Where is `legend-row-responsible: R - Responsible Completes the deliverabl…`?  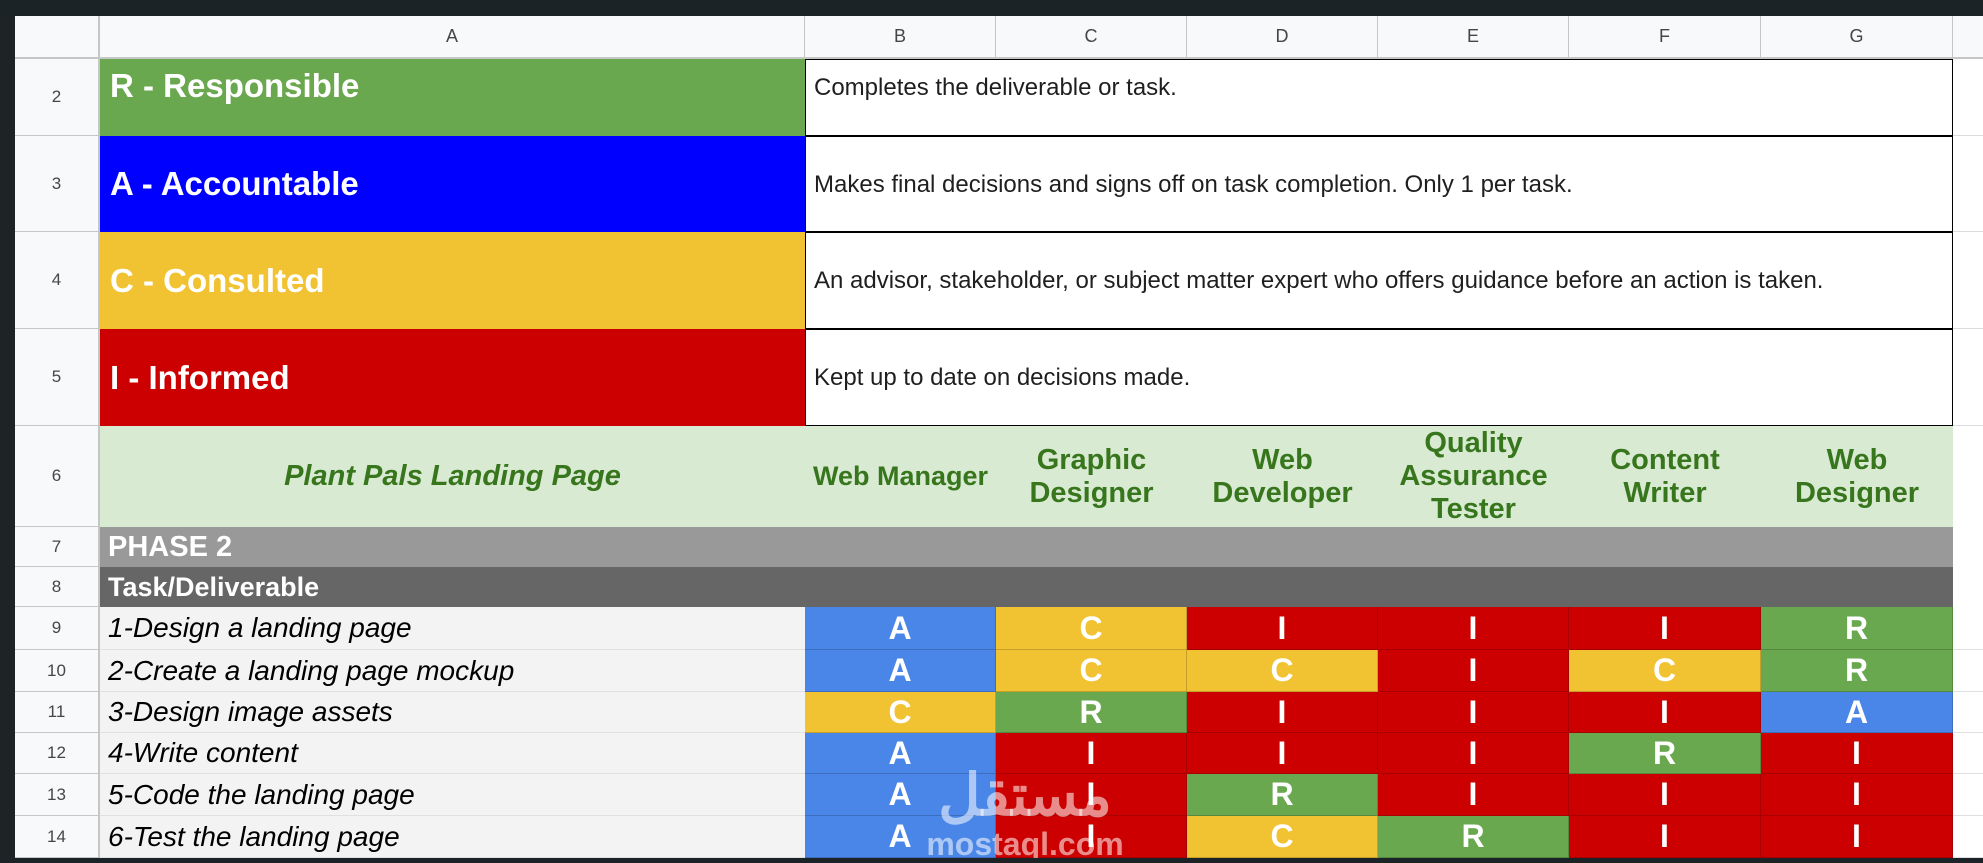 legend-row-responsible: R - Responsible Completes the deliverabl… is located at coordinates (1041, 97).